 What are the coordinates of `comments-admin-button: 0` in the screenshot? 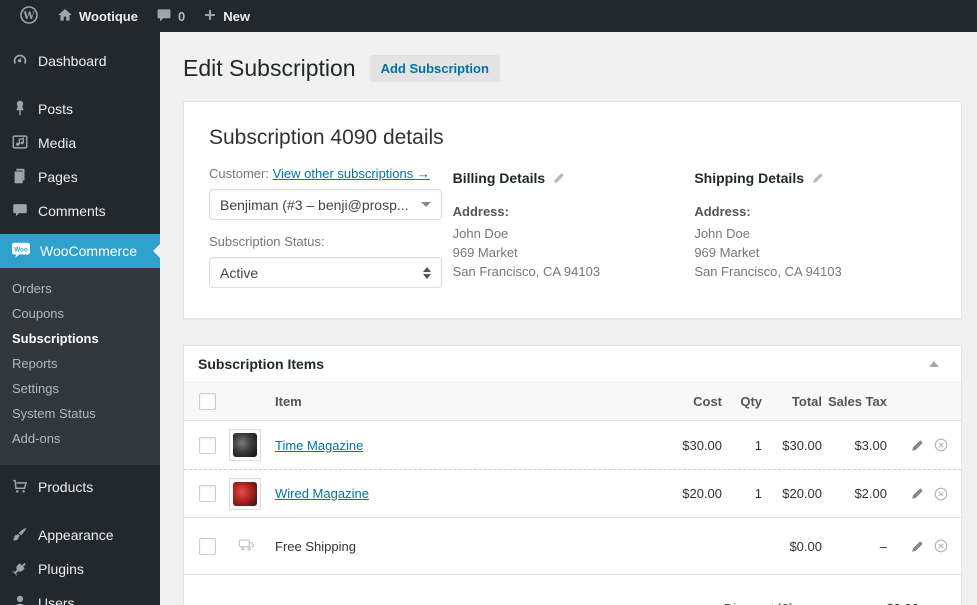 It's located at (170, 16).